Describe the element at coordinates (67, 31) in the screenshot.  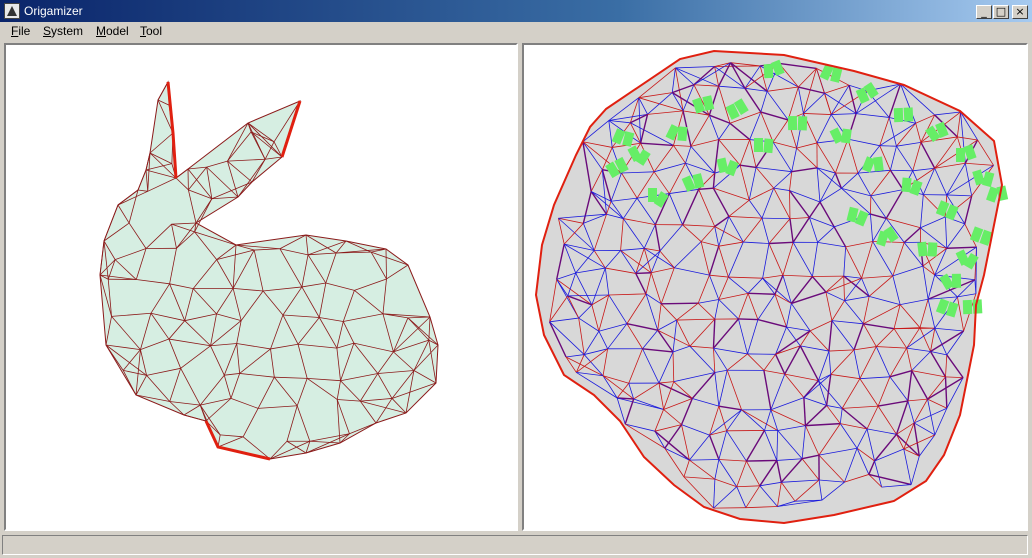
I see `menu-system-label: ystem` at that location.